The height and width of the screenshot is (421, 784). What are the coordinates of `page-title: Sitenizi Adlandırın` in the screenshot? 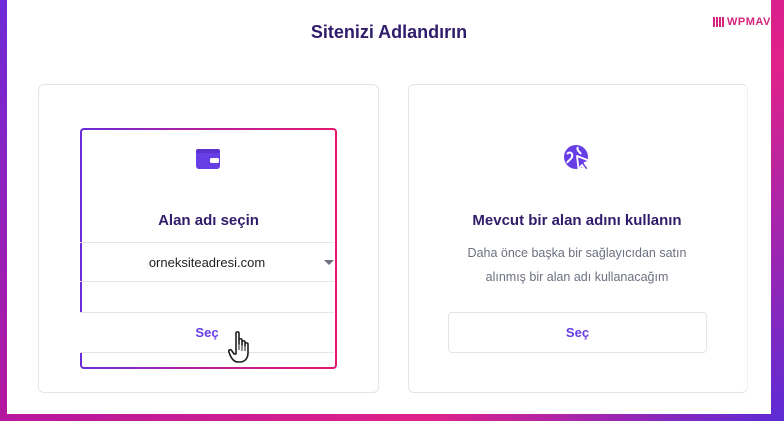 It's located at (389, 32).